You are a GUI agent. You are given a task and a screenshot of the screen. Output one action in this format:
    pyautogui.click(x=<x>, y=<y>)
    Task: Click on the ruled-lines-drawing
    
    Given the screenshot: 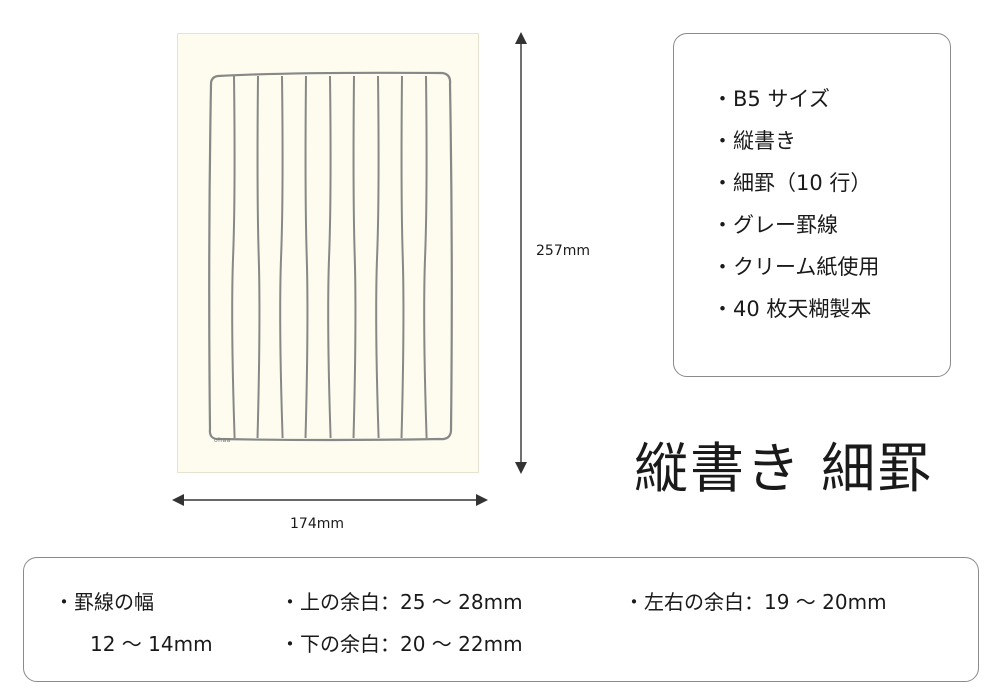 What is the action you would take?
    pyautogui.click(x=330, y=256)
    